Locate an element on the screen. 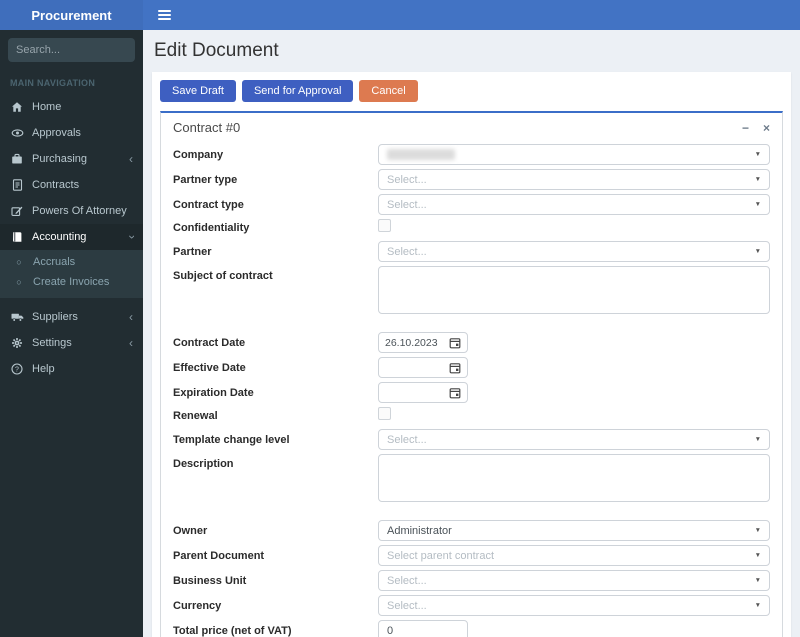  form-row-partner: Partner Select... ▼ is located at coordinates (471, 251).